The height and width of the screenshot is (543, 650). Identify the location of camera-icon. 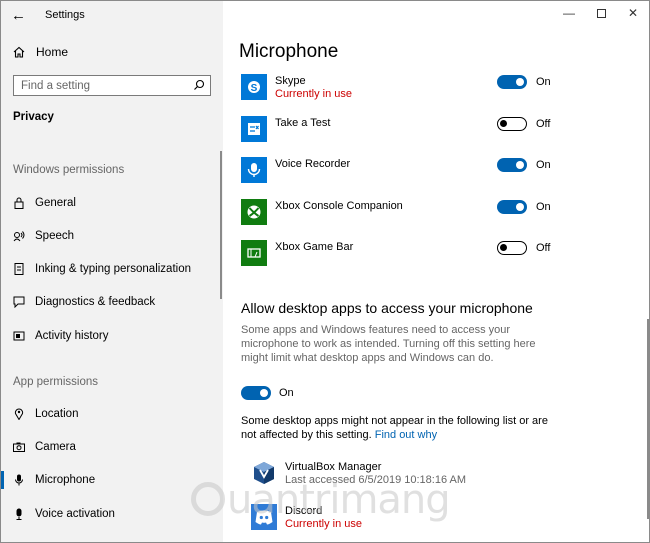
(19, 447).